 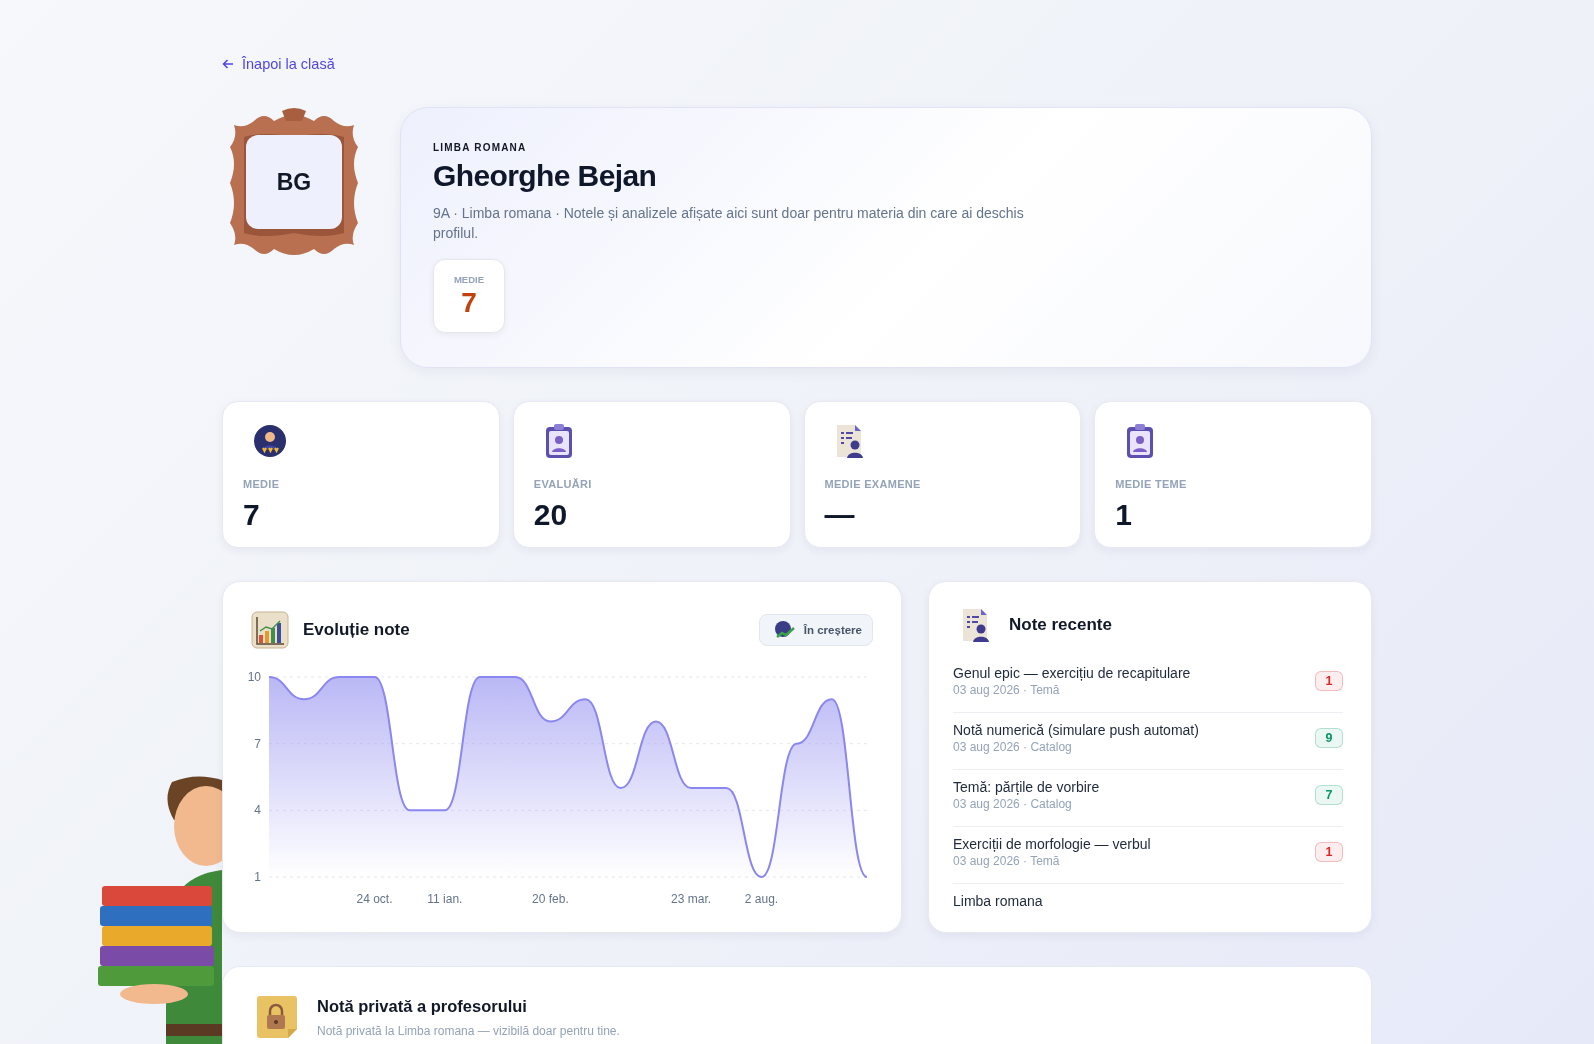 What do you see at coordinates (873, 484) in the screenshot?
I see `stat-label: MEDIE EXAMENE` at bounding box center [873, 484].